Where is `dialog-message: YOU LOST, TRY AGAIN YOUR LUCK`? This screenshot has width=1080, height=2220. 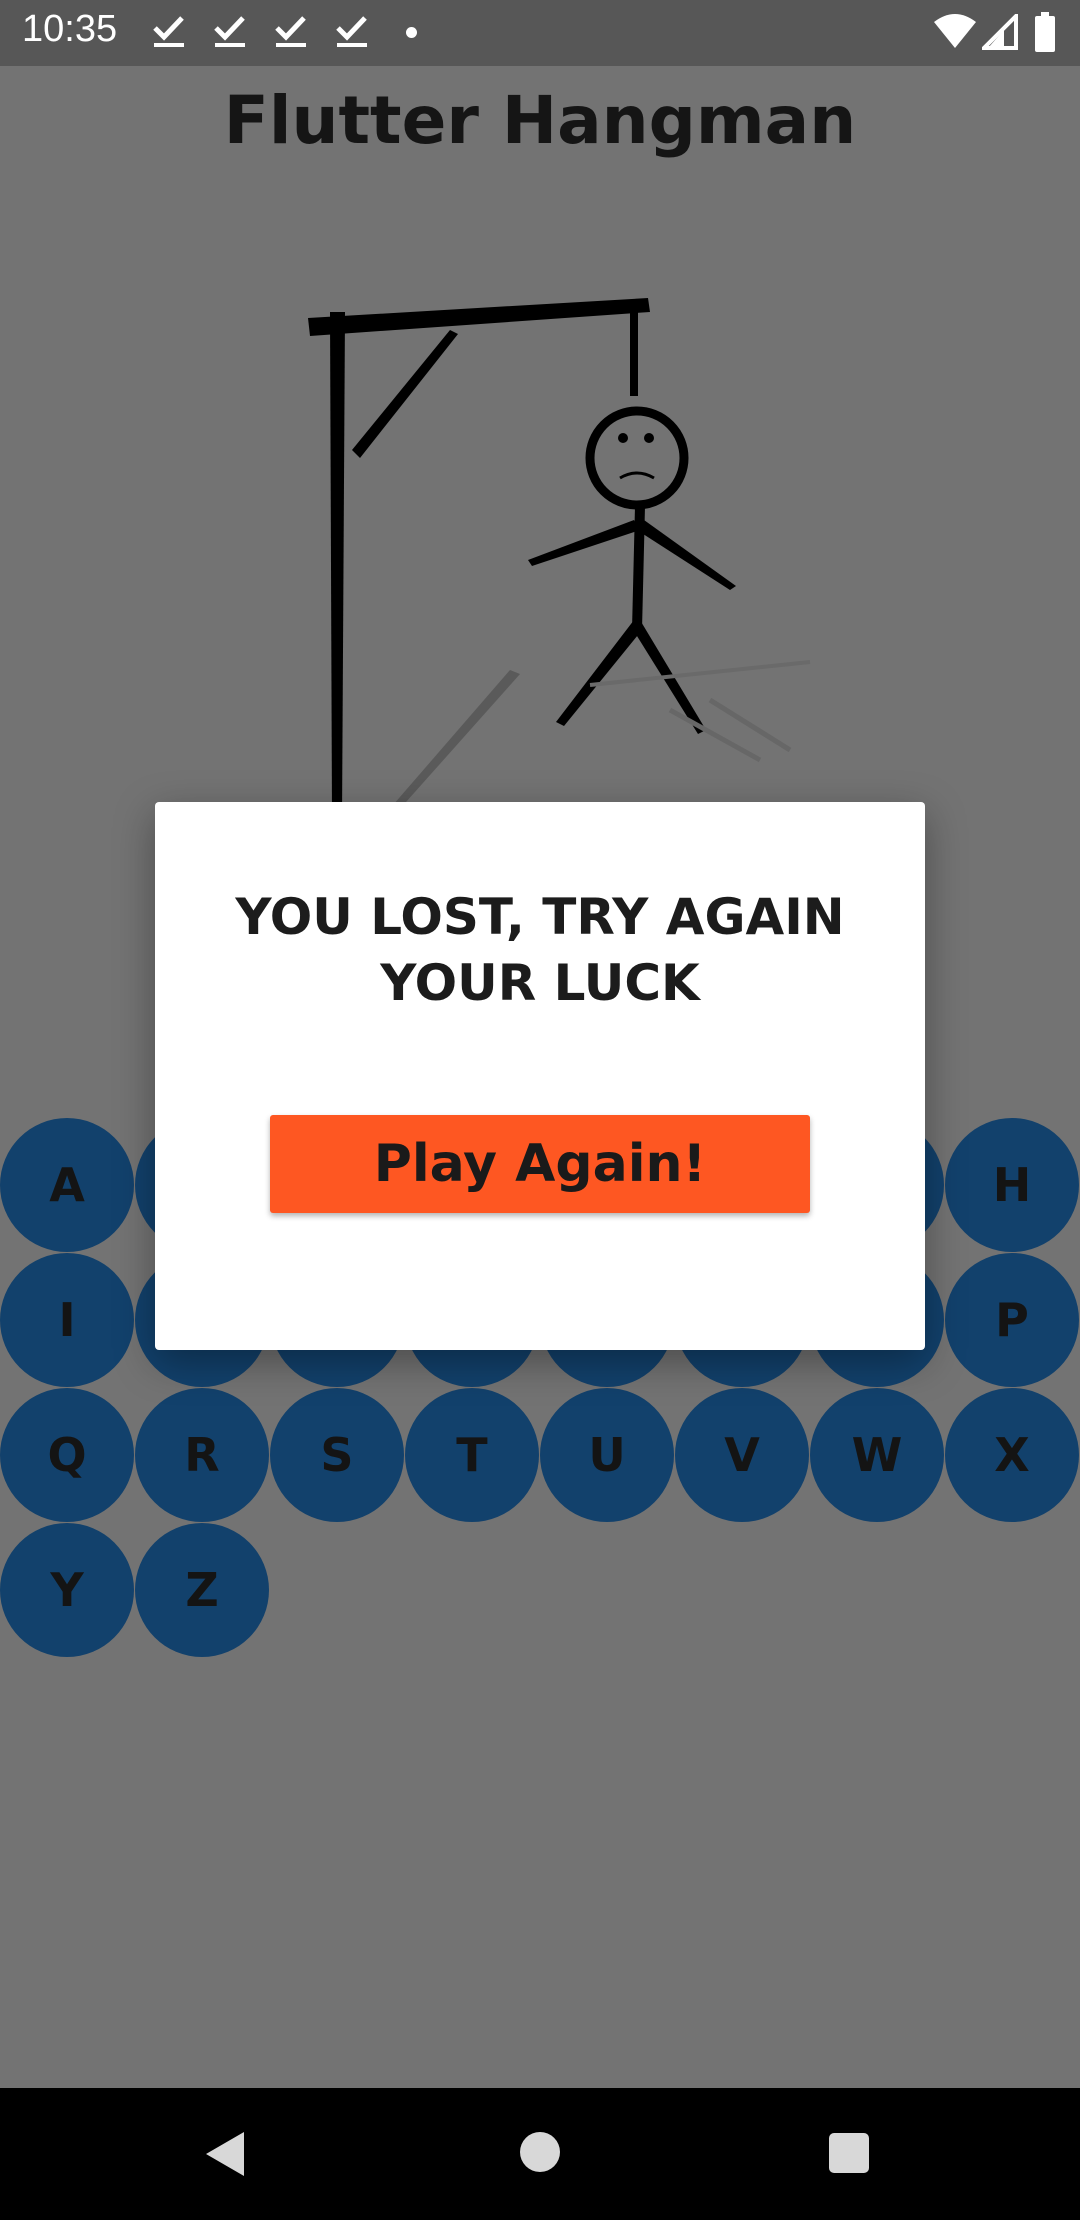 dialog-message: YOU LOST, TRY AGAIN YOUR LUCK is located at coordinates (540, 950).